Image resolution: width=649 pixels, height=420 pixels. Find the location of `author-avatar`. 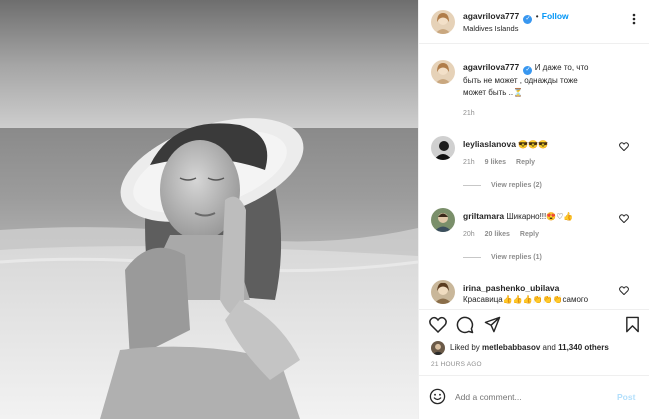

author-avatar is located at coordinates (443, 22).